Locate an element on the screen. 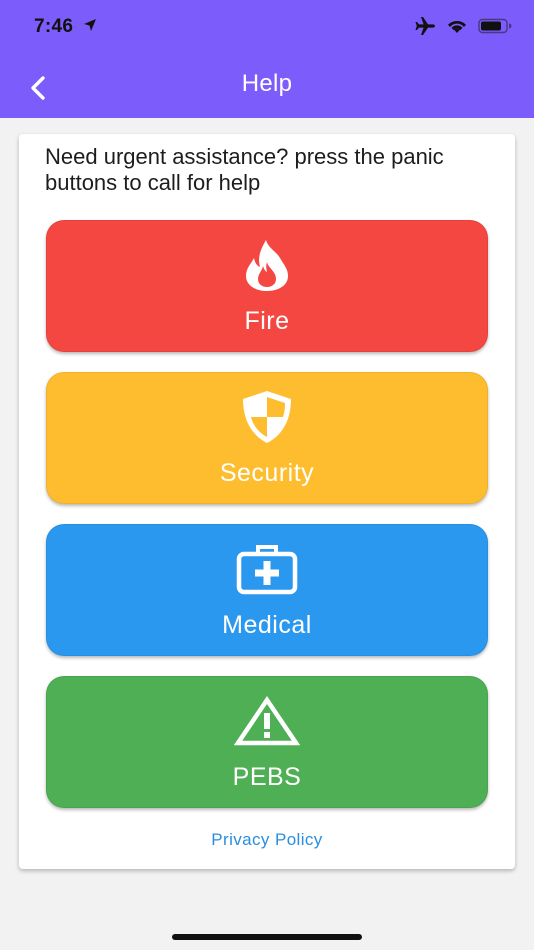  security-button: Security is located at coordinates (267, 438).